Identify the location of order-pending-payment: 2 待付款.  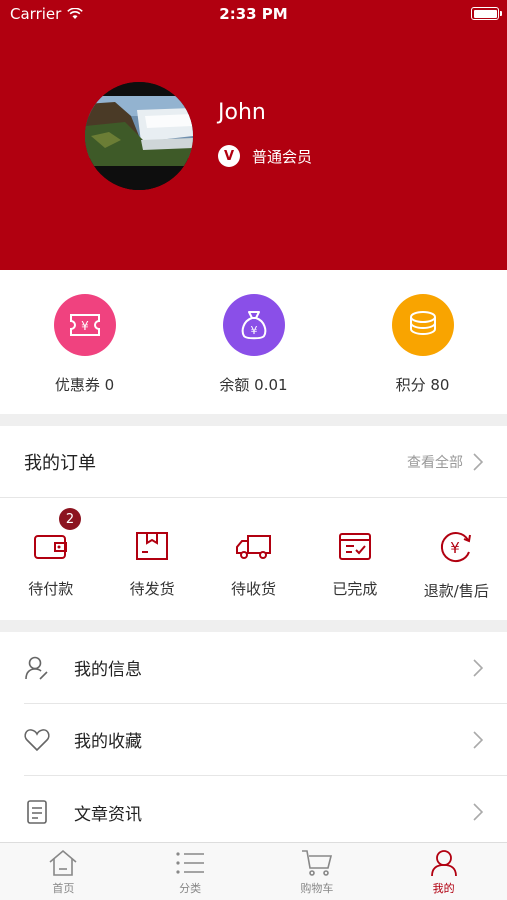
(50, 559).